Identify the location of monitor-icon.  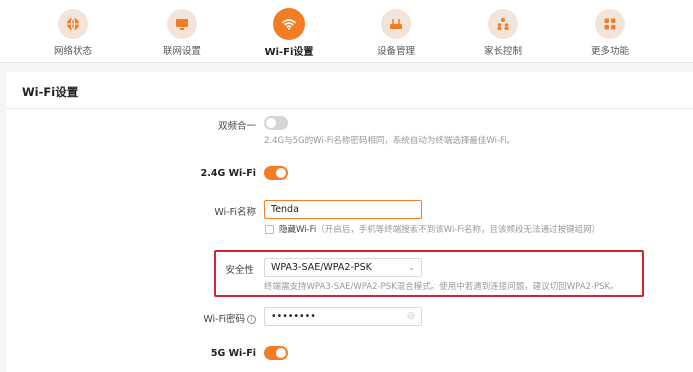
(182, 24).